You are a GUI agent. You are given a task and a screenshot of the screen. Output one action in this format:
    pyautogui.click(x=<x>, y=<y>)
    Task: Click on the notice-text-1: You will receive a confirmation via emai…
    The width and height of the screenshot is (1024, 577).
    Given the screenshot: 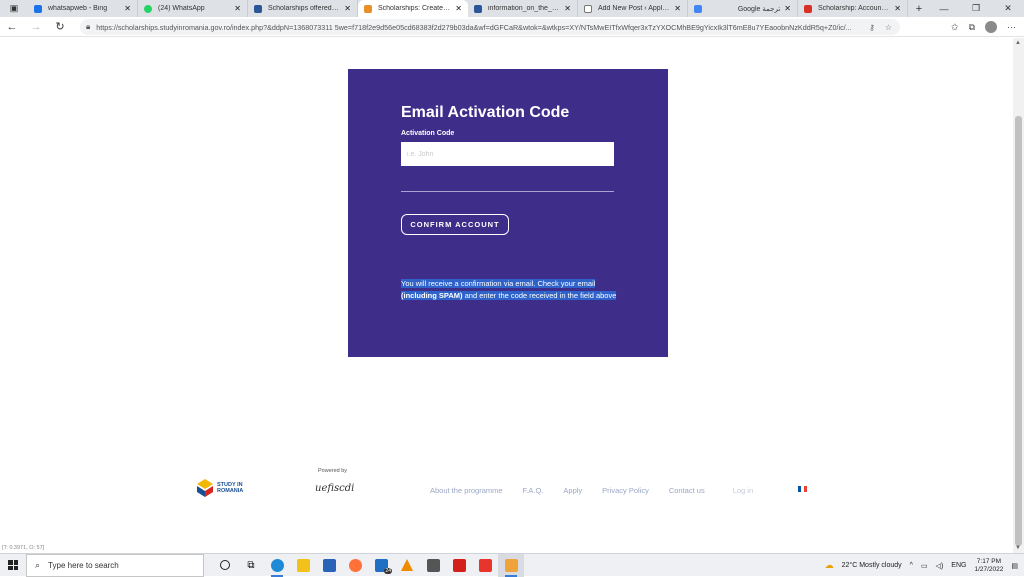 What is the action you would take?
    pyautogui.click(x=498, y=283)
    